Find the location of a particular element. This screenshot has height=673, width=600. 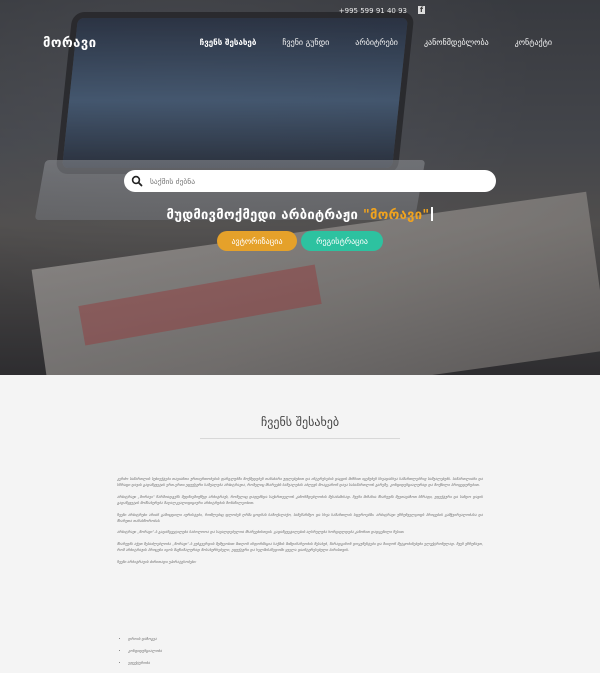

hero-headline: მუდმივმოქმედი არბიტრაჟი "მორავი" is located at coordinates (300, 215).